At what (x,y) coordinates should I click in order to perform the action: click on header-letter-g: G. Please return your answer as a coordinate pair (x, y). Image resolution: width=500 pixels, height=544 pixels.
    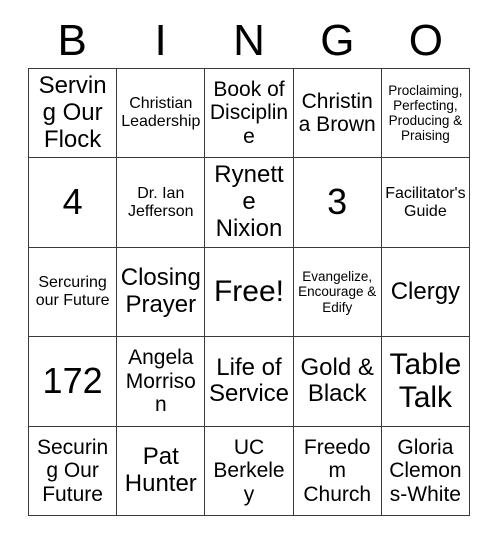
    Looking at the image, I should click on (337, 40).